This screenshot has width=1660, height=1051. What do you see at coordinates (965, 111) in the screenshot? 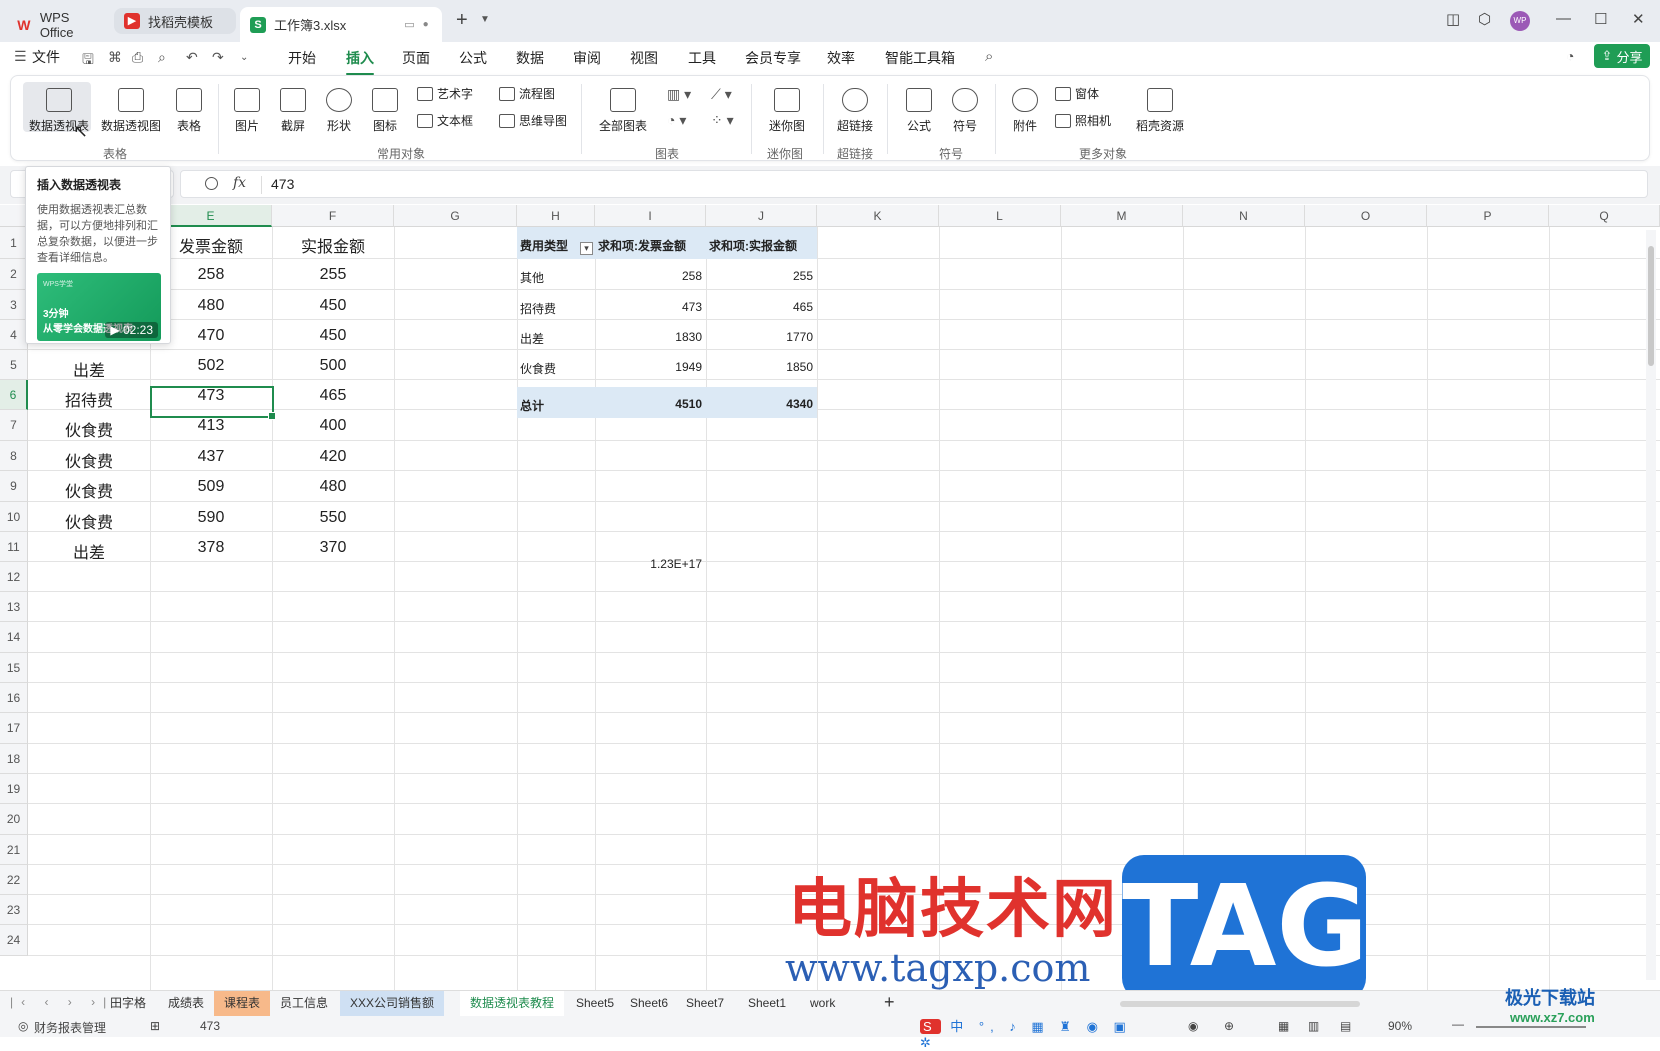
I see `symbol-button: 符号` at bounding box center [965, 111].